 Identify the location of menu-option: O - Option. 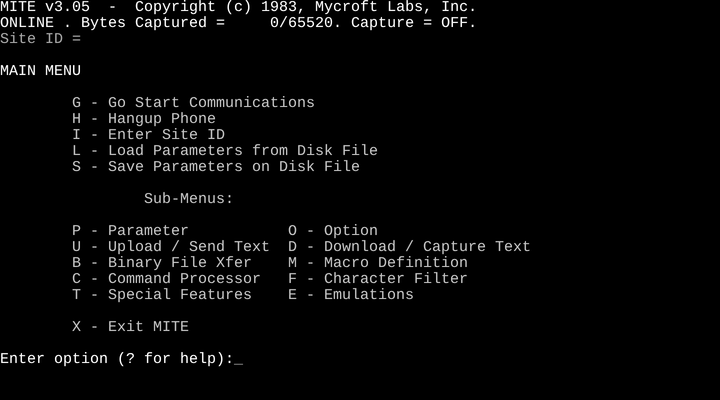
(333, 232).